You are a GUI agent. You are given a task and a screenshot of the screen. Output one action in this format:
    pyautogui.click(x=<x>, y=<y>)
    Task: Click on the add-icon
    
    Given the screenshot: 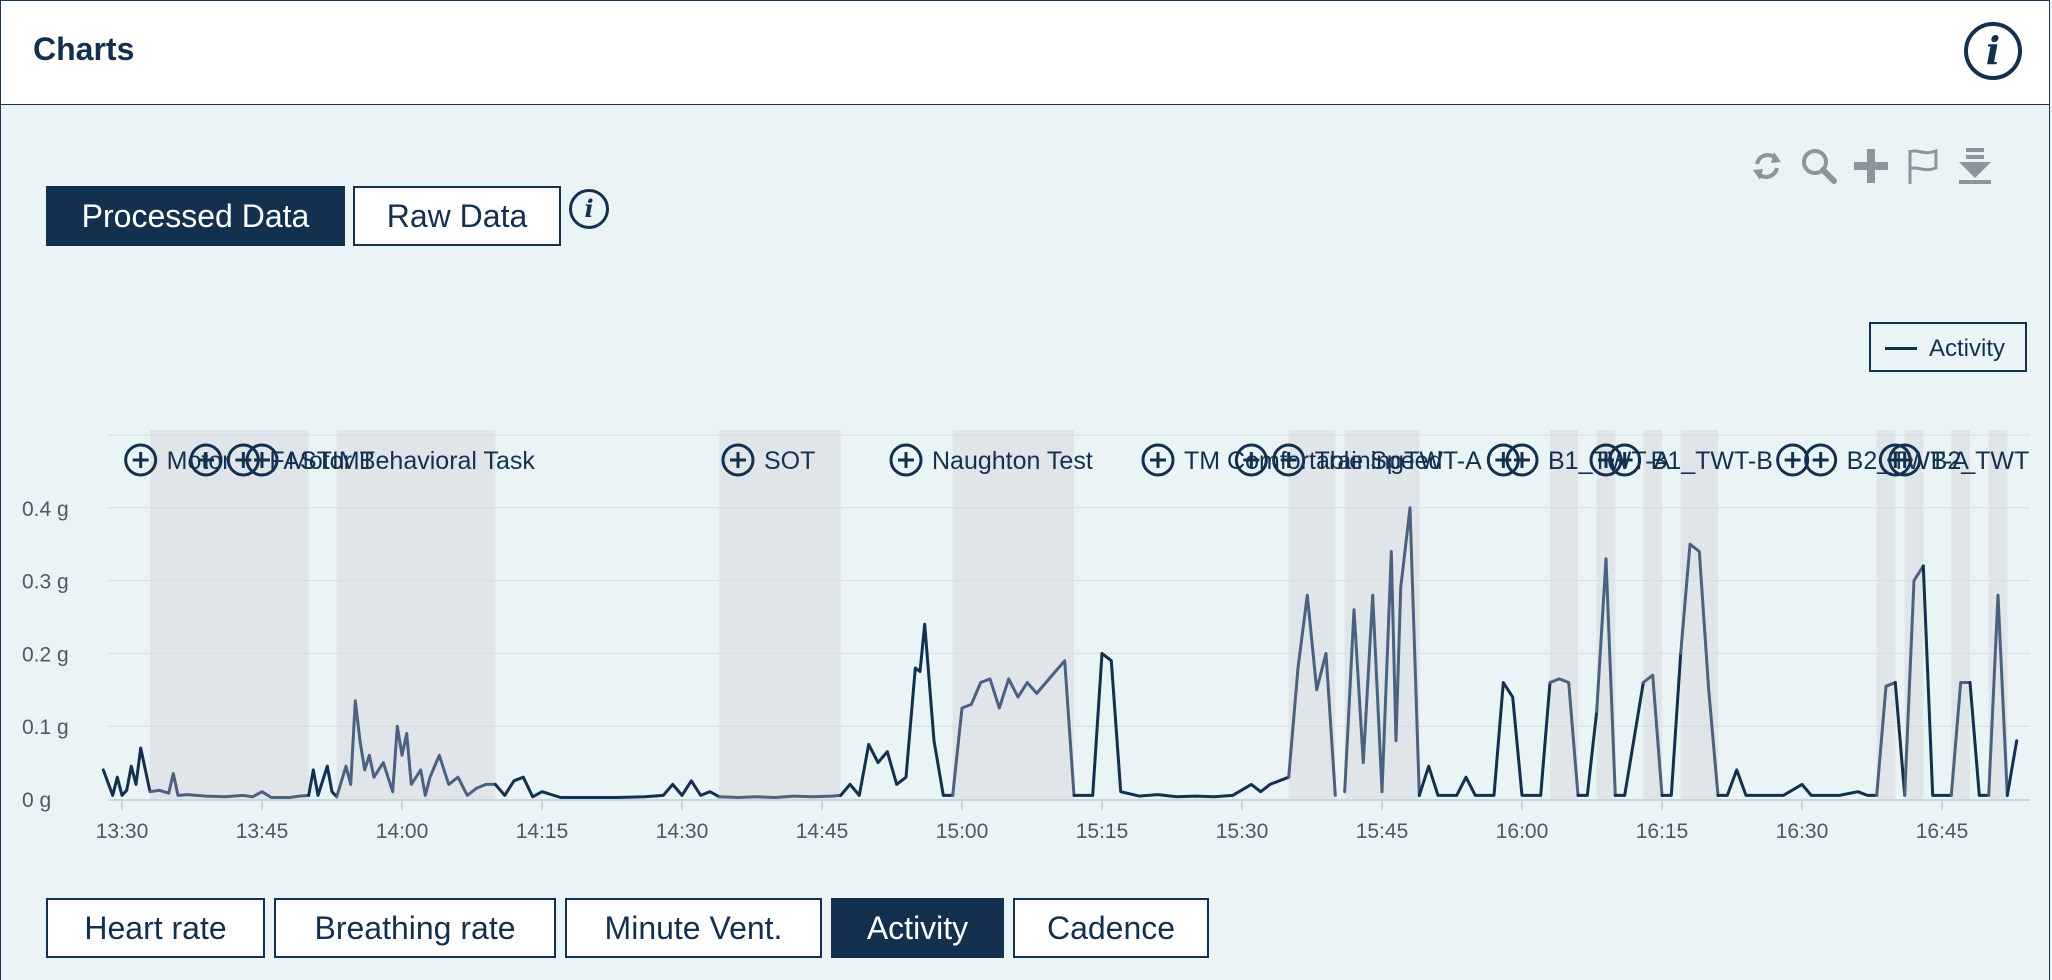 What is the action you would take?
    pyautogui.click(x=1871, y=166)
    